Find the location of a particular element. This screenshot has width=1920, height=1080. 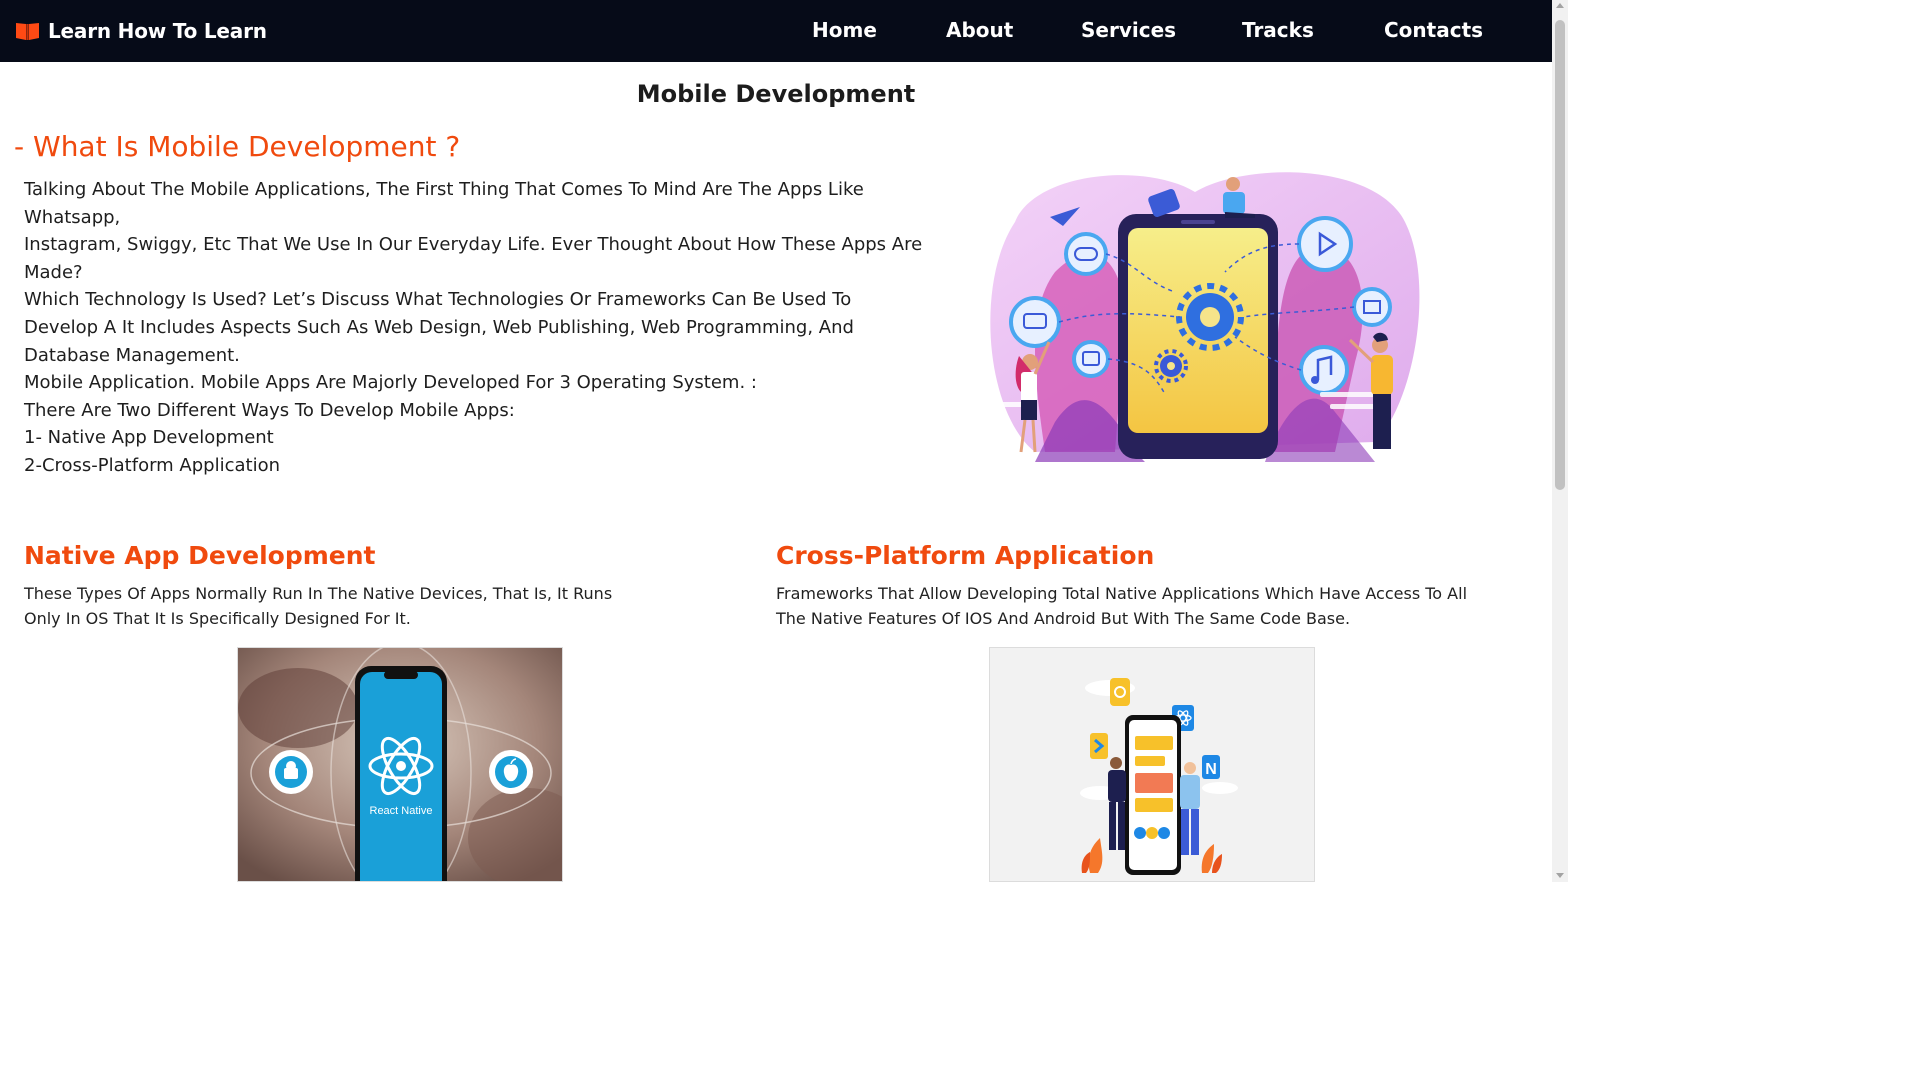

nav-home-link: Home is located at coordinates (844, 30).